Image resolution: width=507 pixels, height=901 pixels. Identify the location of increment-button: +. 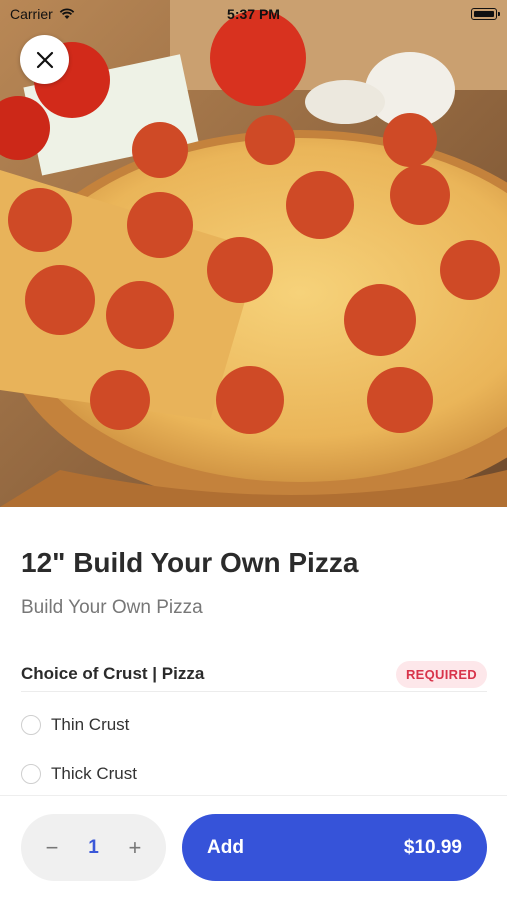
(135, 847).